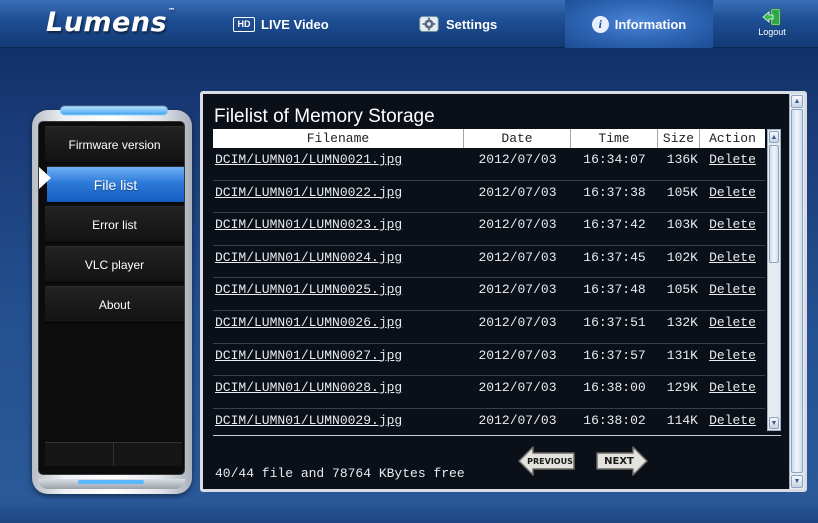  I want to click on sidebar-item-label: About, so click(114, 304).